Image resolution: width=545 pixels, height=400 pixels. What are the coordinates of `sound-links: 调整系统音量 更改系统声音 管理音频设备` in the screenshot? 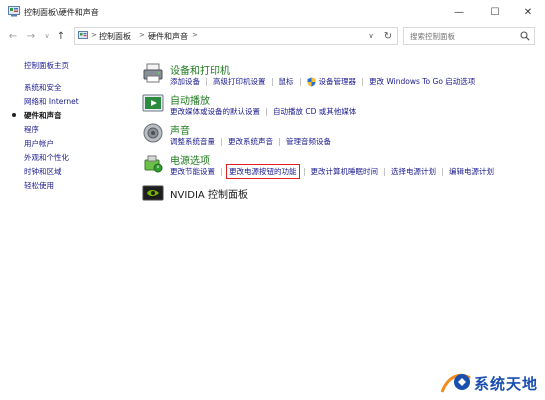 It's located at (250, 141).